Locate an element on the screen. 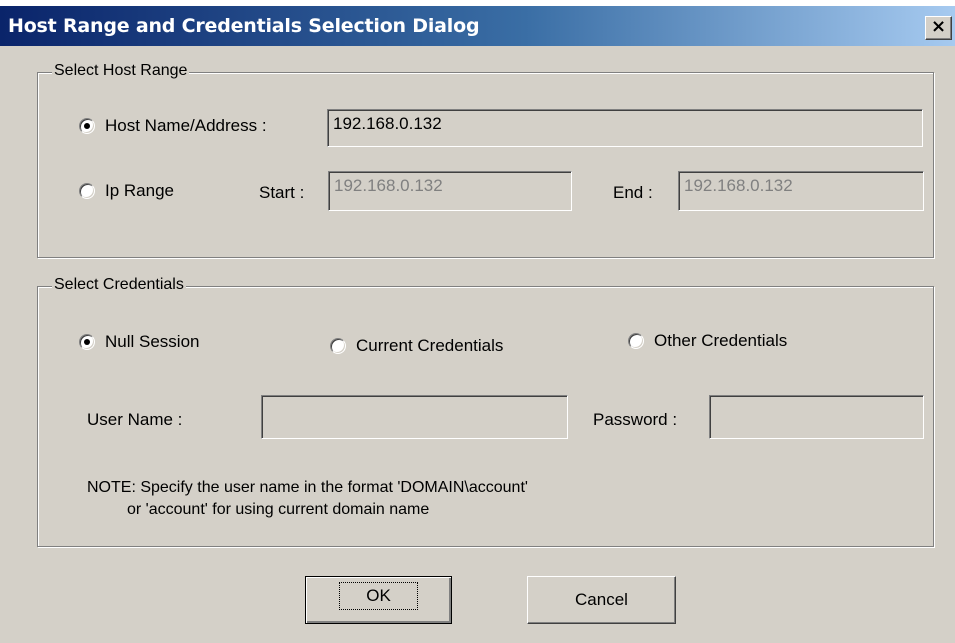  credentials-legend: Select Credentials is located at coordinates (119, 285).